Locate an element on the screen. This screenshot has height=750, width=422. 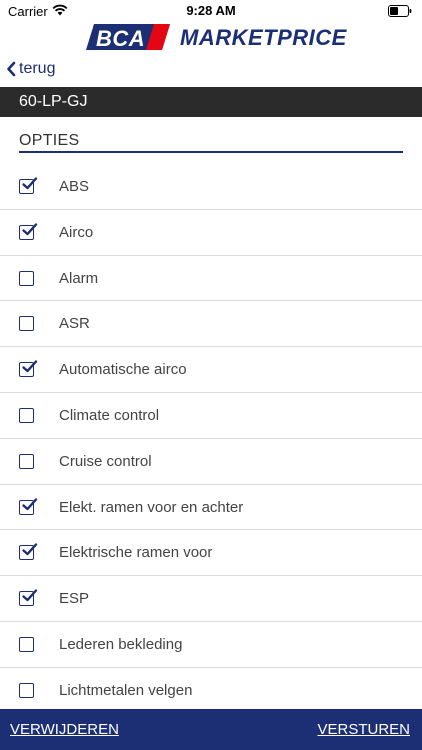
option-row: Cruise control is located at coordinates (211, 462).